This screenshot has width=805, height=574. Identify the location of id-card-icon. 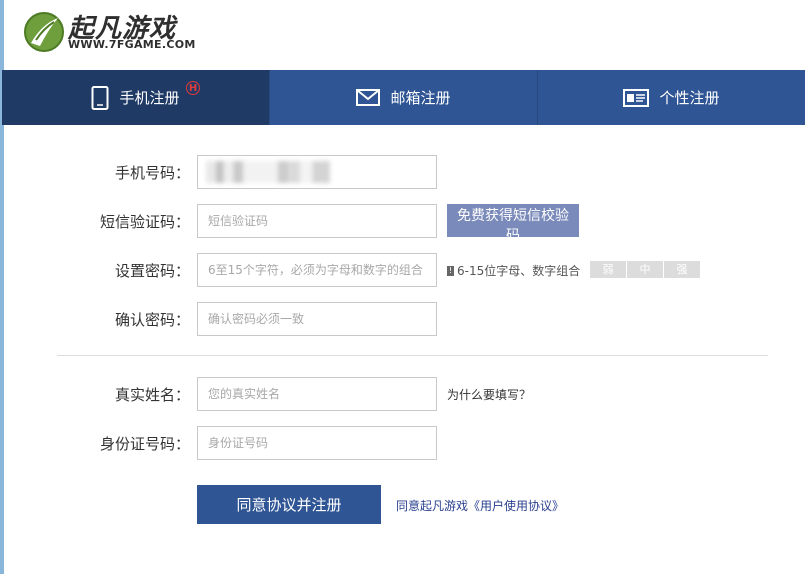
(636, 97).